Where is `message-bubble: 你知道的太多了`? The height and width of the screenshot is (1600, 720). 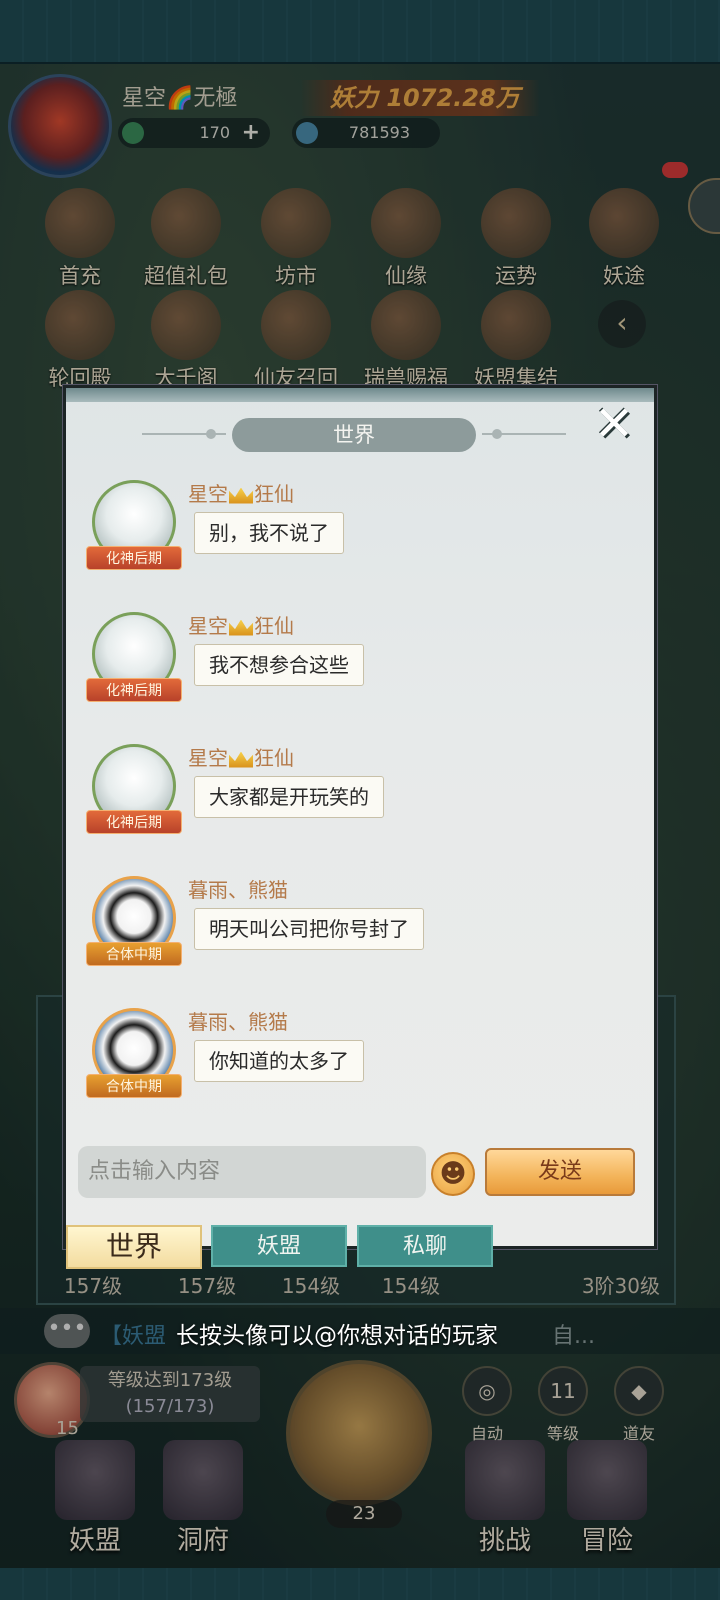
message-bubble: 你知道的太多了 is located at coordinates (279, 1061).